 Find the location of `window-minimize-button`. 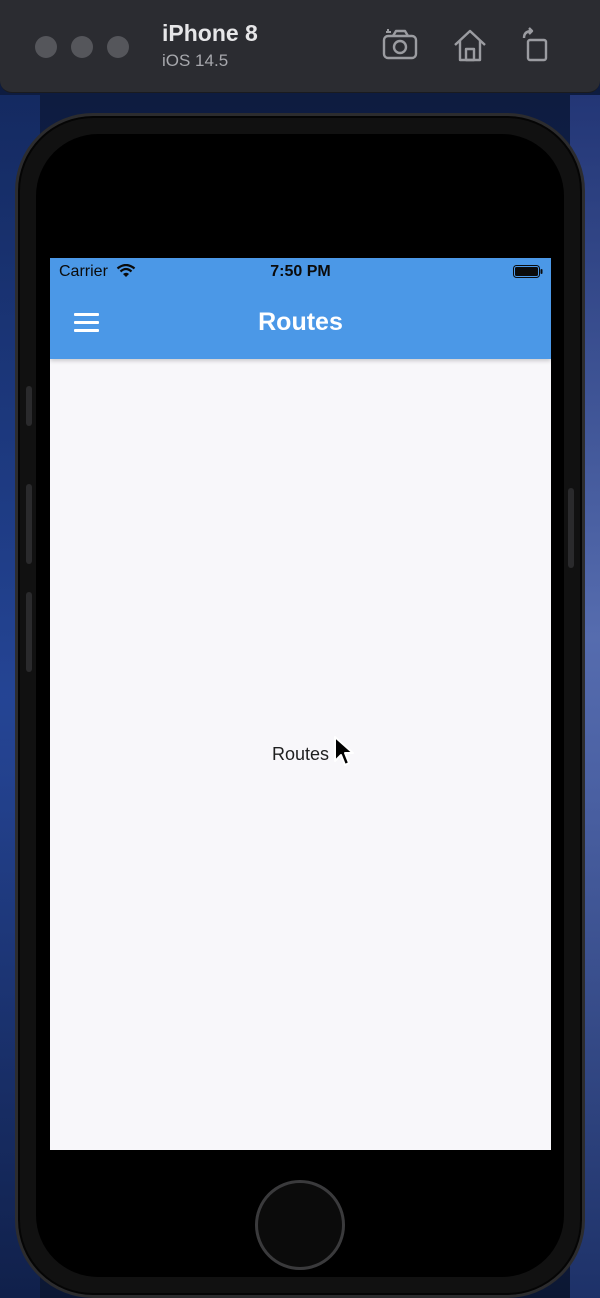

window-minimize-button is located at coordinates (82, 47).